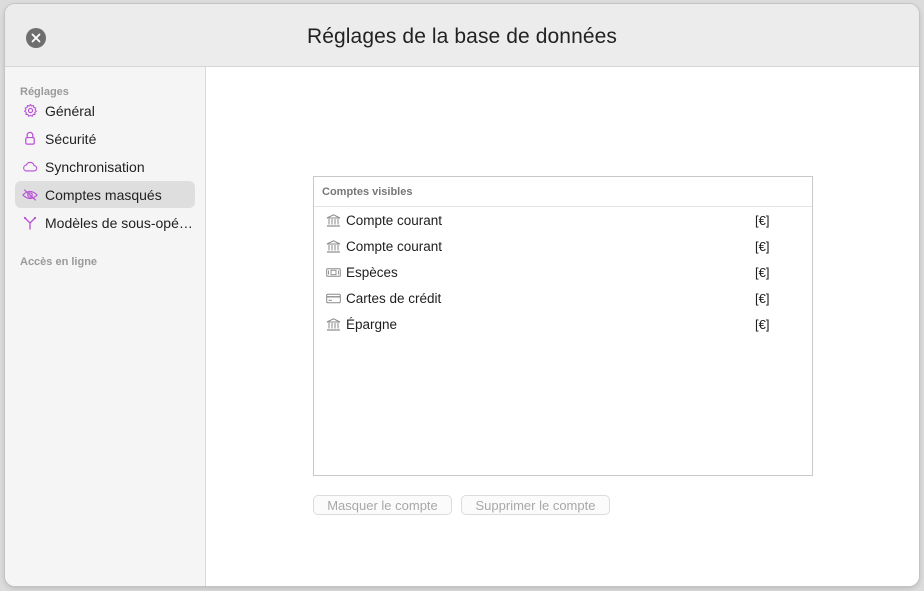 Image resolution: width=924 pixels, height=591 pixels. What do you see at coordinates (30, 167) in the screenshot?
I see `cloud-icon` at bounding box center [30, 167].